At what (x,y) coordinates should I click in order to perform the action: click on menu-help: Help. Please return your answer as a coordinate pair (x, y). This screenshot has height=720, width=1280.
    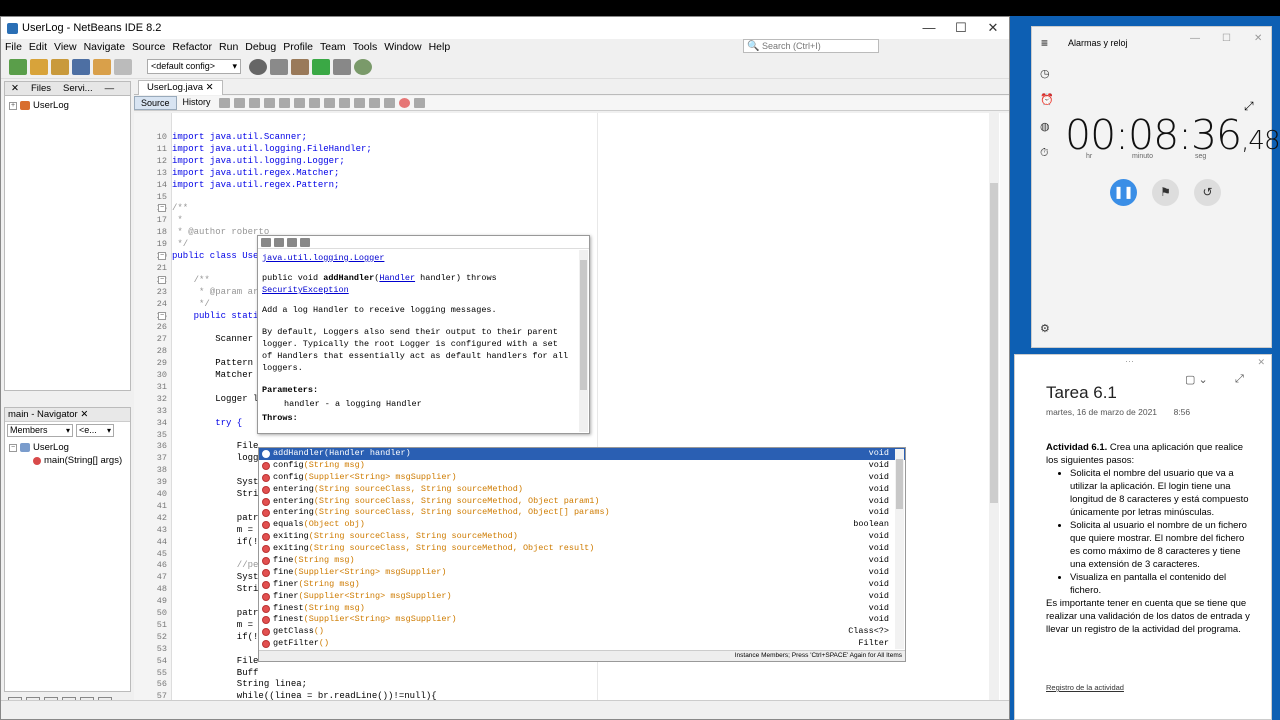
    Looking at the image, I should click on (440, 47).